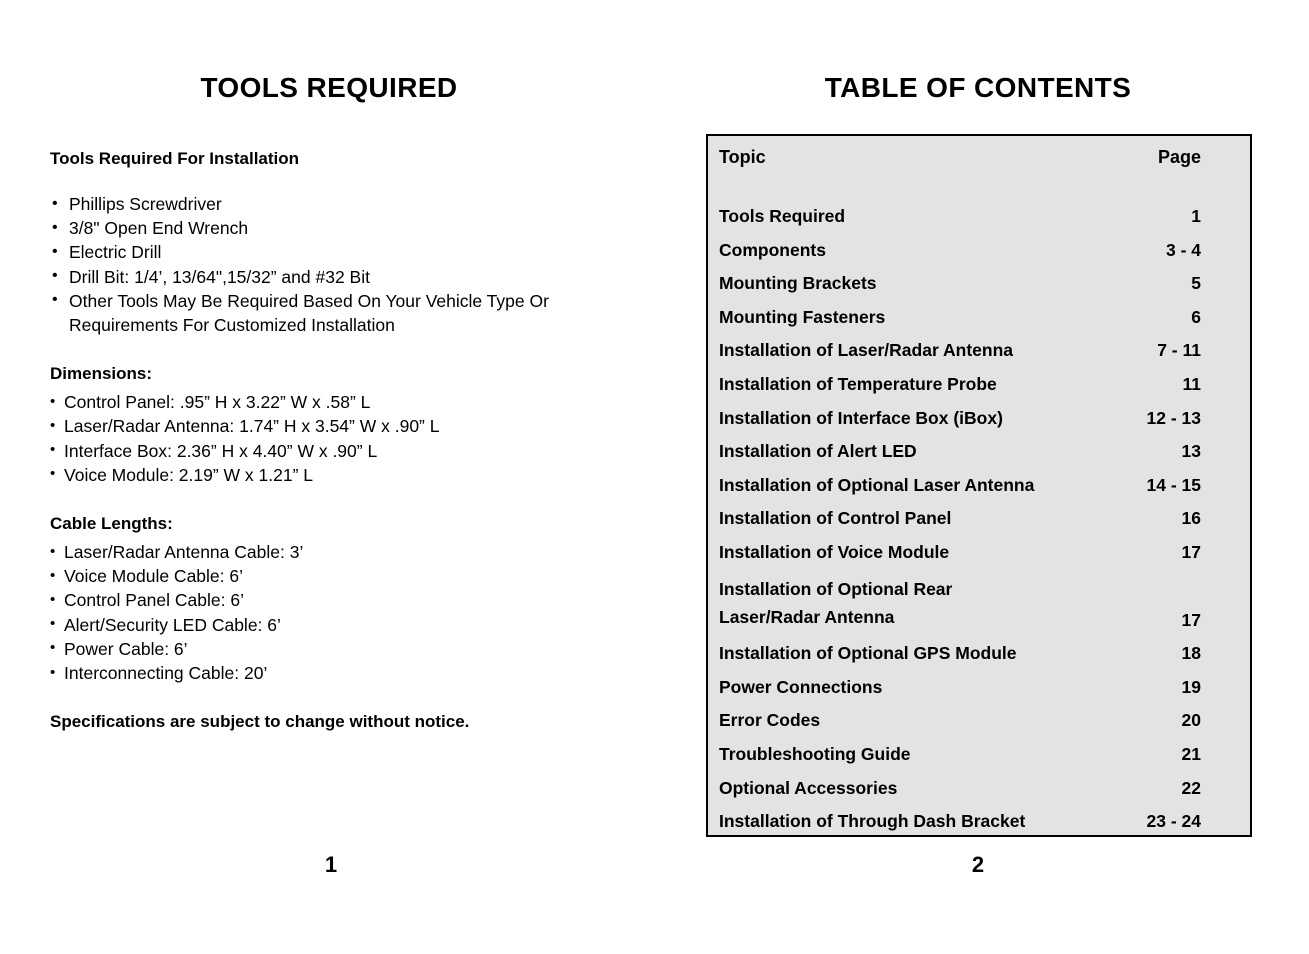 This screenshot has width=1309, height=954. Describe the element at coordinates (858, 383) in the screenshot. I see `toc-topic: Installation of Temperature Probe` at that location.